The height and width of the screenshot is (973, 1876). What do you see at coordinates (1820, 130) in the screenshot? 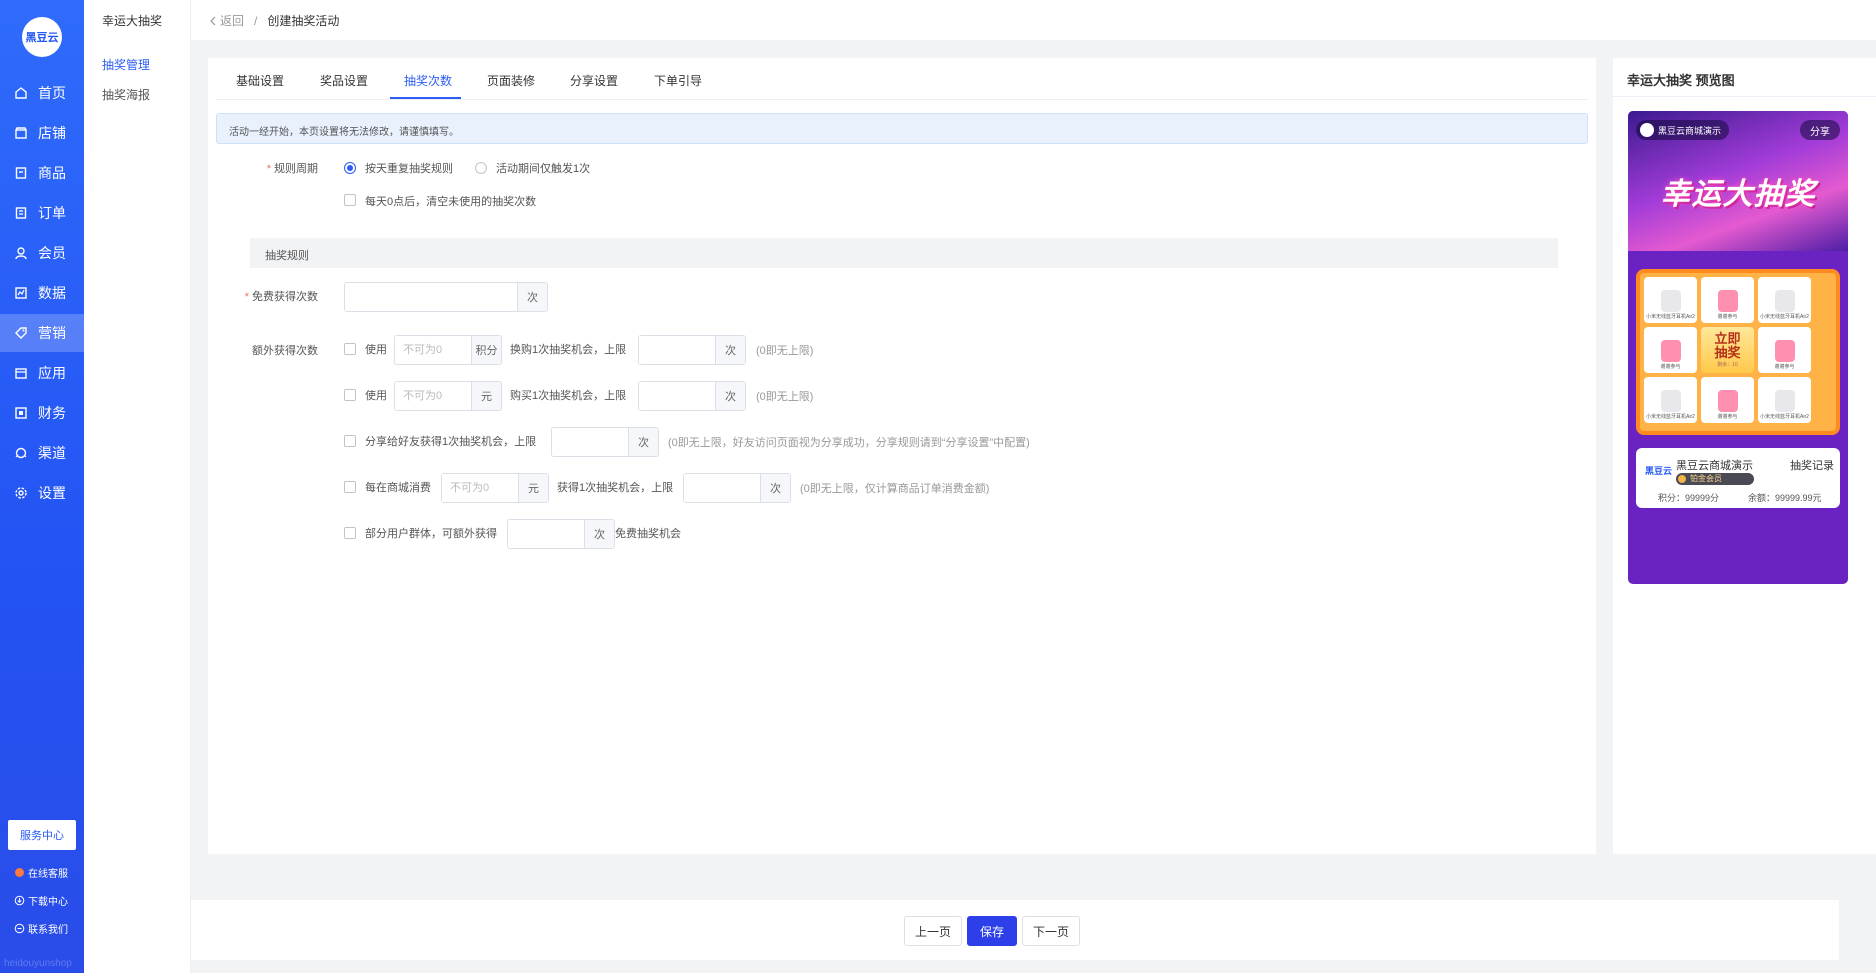
I see `share-button: 分享` at bounding box center [1820, 130].